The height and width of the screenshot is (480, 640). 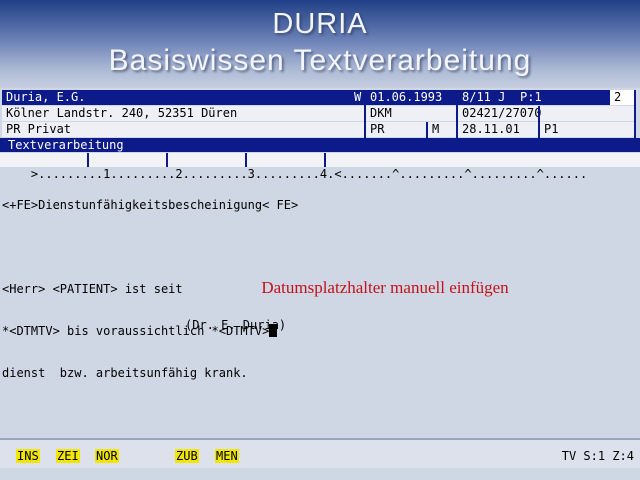 What do you see at coordinates (187, 456) in the screenshot?
I see `zub-key: ZUB` at bounding box center [187, 456].